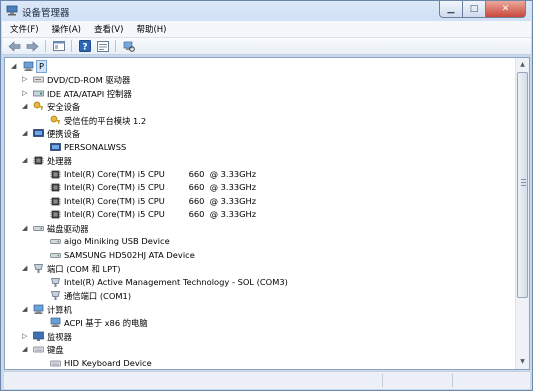  What do you see at coordinates (266, 29) in the screenshot?
I see `menu-bar: 文件(F) 操作(A) 查看(V) 帮助(H)` at bounding box center [266, 29].